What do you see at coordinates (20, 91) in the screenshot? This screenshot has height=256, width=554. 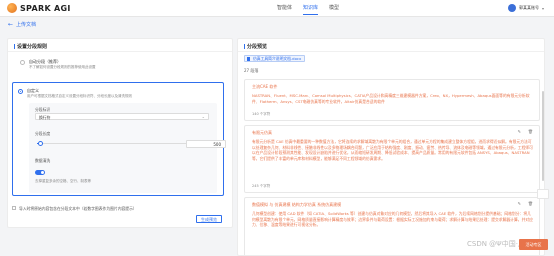 I see `radio-checked-icon` at bounding box center [20, 91].